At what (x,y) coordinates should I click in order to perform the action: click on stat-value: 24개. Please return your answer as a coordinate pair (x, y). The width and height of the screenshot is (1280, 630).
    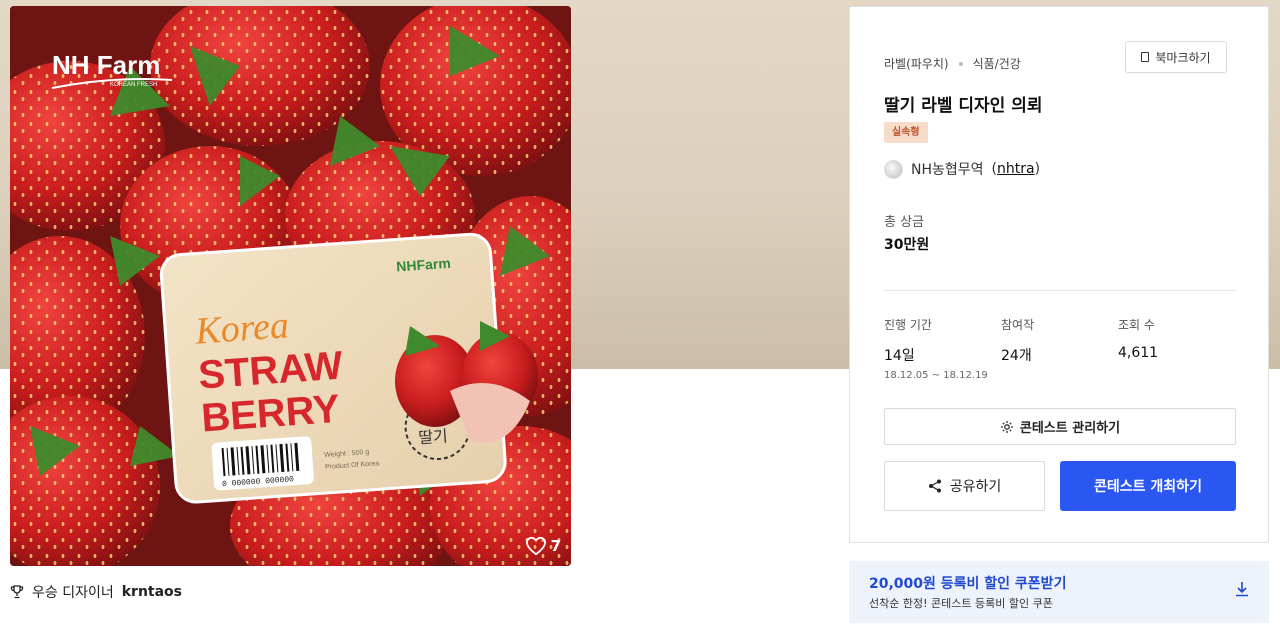
    Looking at the image, I should click on (1016, 356).